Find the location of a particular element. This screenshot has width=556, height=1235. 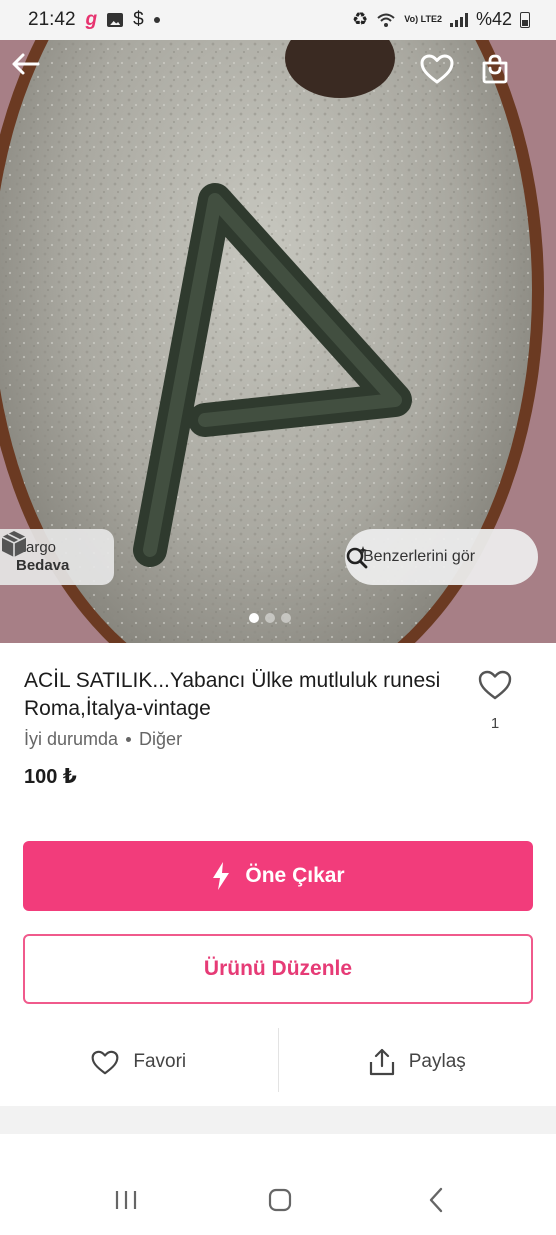

recent-apps-icon is located at coordinates (126, 1200).